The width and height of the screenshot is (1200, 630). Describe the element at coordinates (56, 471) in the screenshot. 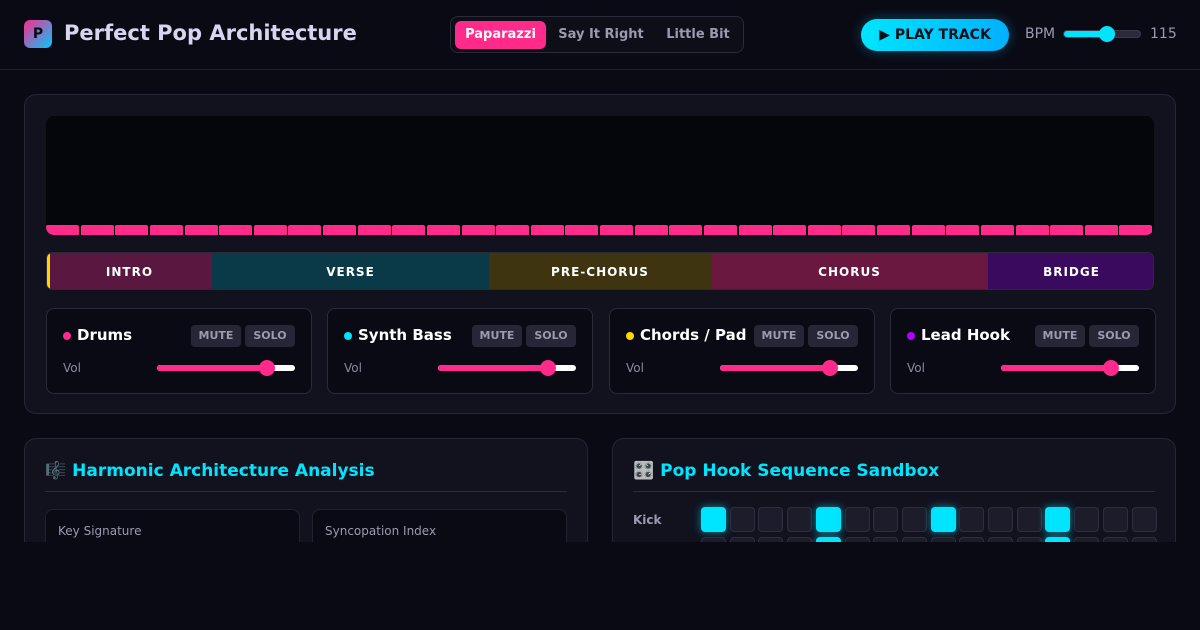

I see `music-score-icon: 🎼` at that location.